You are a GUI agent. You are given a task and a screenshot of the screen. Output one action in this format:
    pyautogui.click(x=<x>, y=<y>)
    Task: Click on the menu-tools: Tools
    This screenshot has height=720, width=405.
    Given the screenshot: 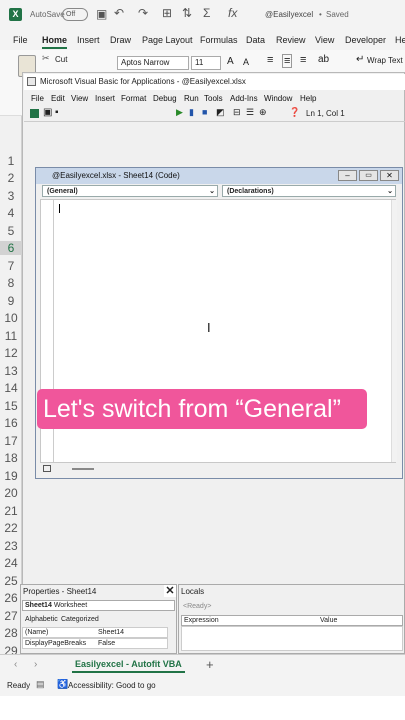 What is the action you would take?
    pyautogui.click(x=213, y=98)
    